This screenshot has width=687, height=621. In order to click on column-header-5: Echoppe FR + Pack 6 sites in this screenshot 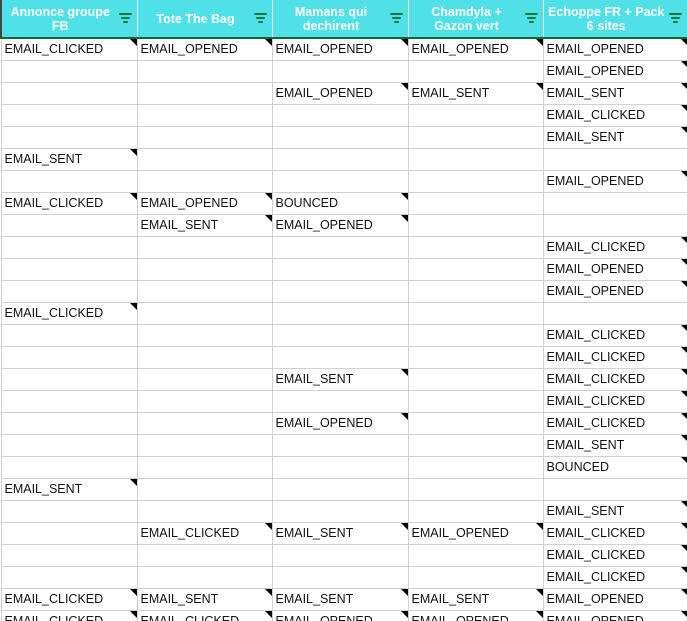, I will do `click(615, 19)`.